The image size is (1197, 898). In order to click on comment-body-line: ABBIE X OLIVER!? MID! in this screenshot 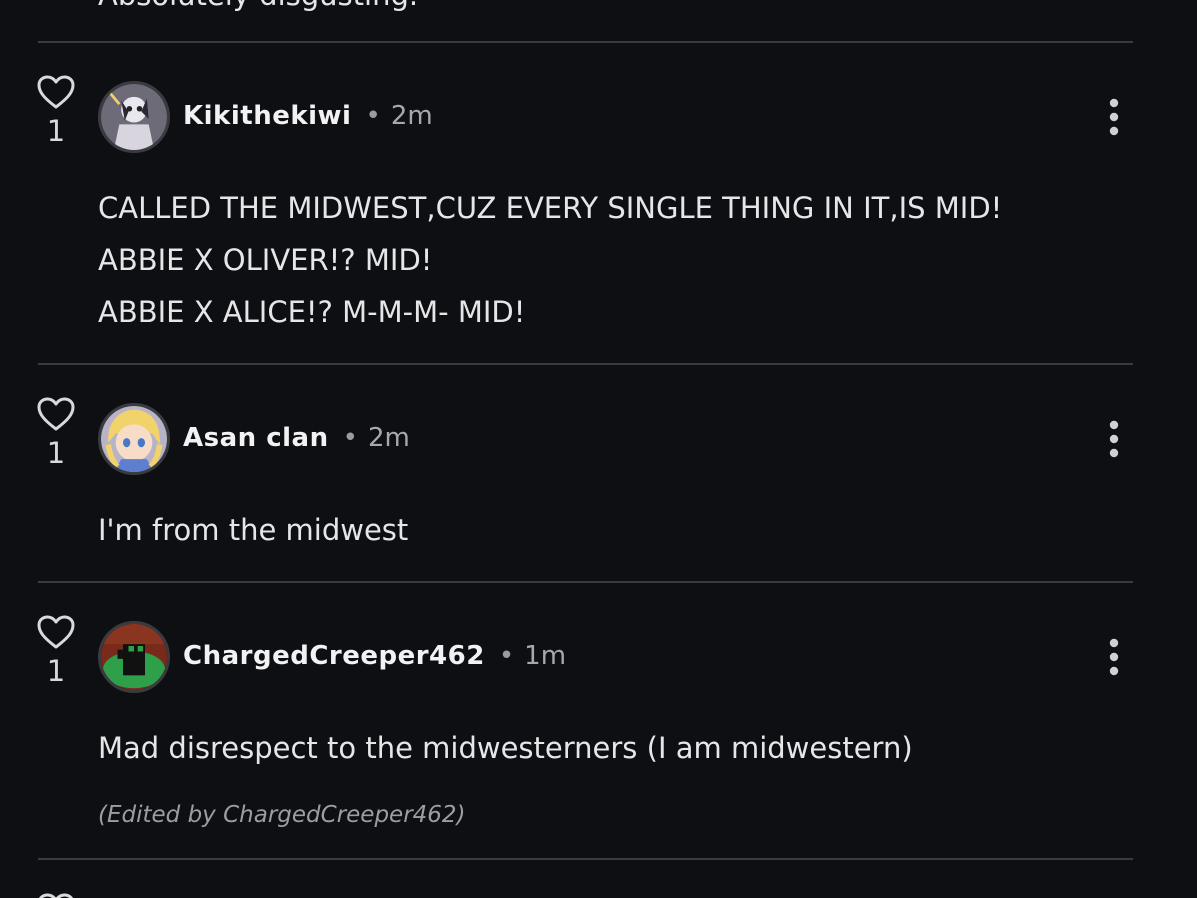, I will do `click(265, 260)`.